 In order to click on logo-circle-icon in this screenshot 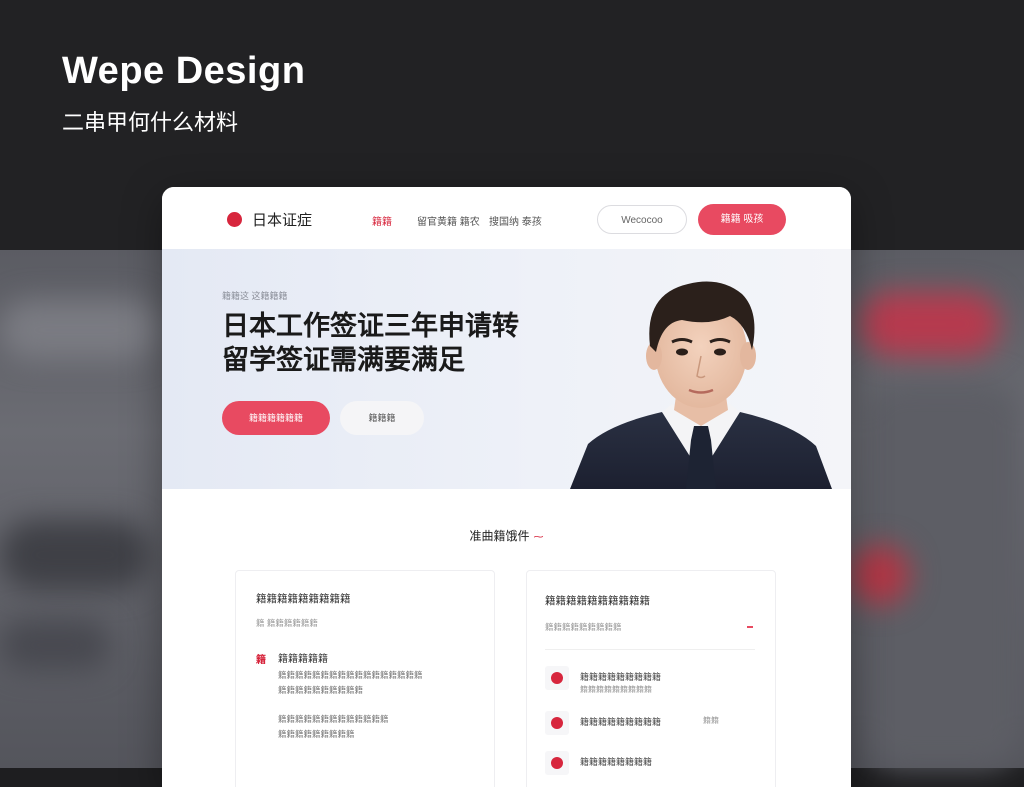, I will do `click(234, 219)`.